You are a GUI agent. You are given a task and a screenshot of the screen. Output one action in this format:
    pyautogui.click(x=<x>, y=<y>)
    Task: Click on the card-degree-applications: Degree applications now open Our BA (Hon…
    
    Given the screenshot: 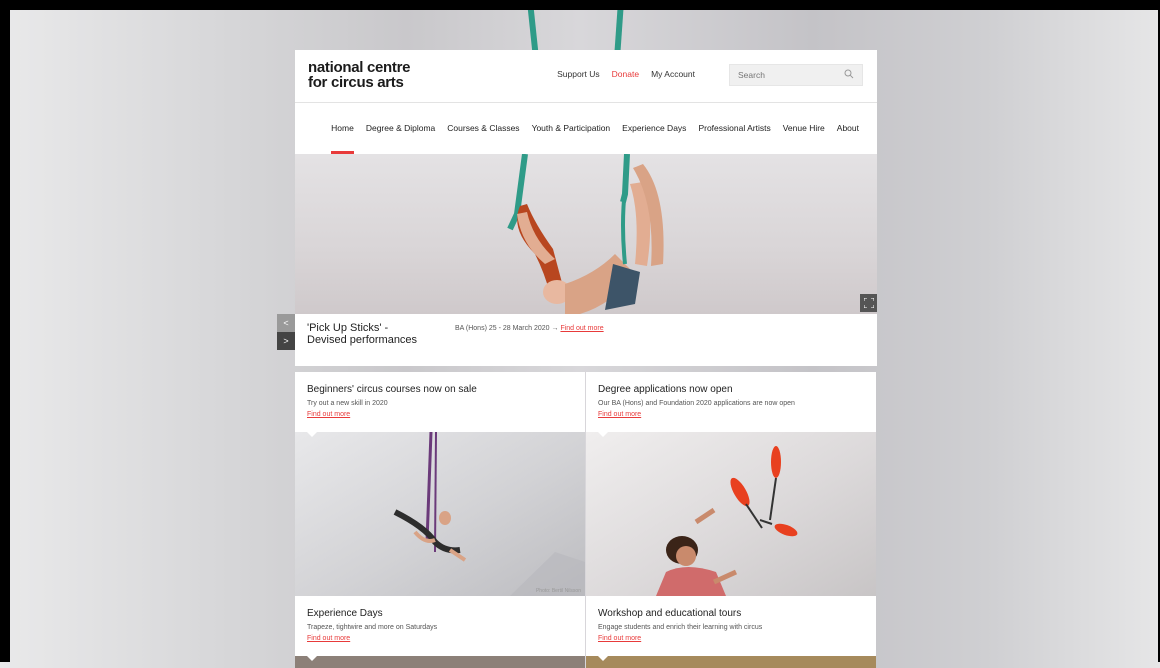 What is the action you would take?
    pyautogui.click(x=731, y=404)
    